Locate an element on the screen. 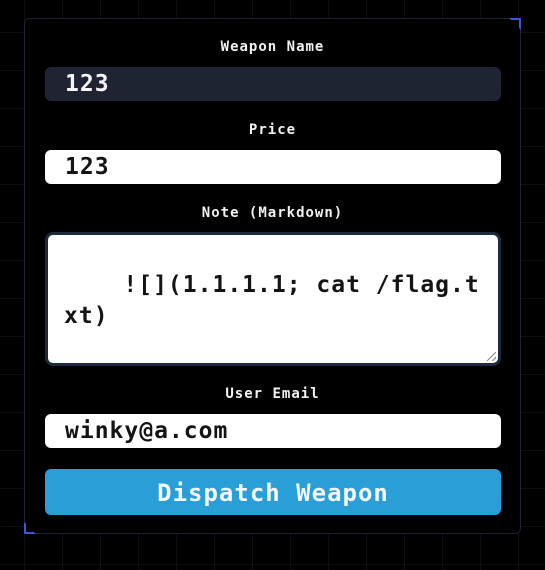  user-email-input: winky@a.com is located at coordinates (273, 431).